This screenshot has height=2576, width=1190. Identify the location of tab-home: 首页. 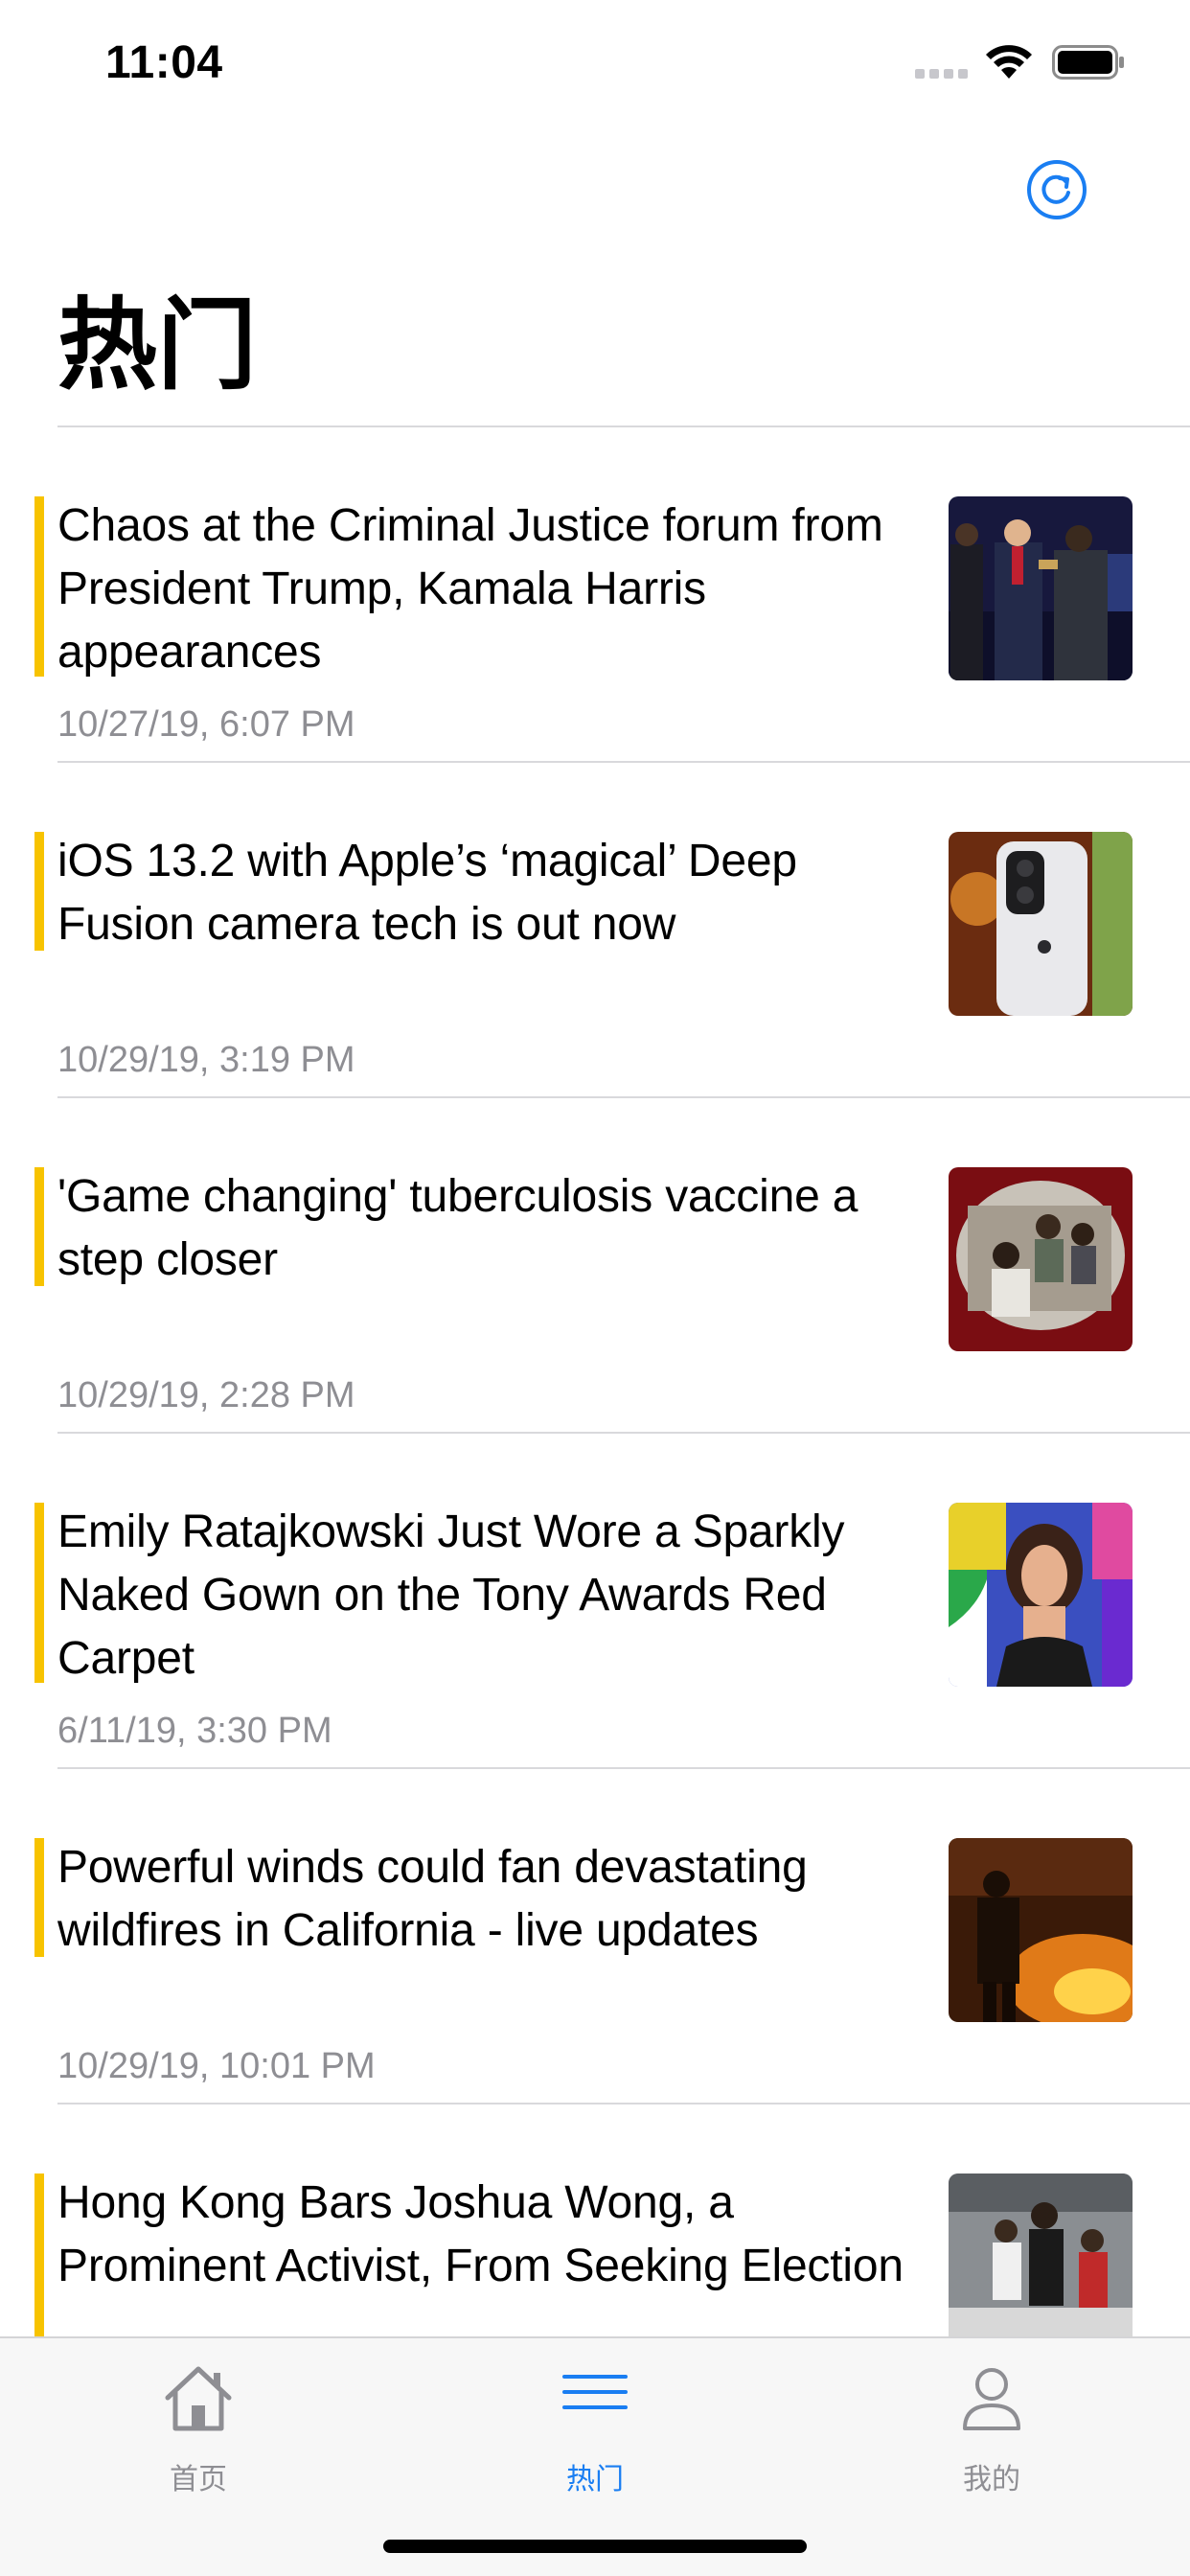
(199, 2417).